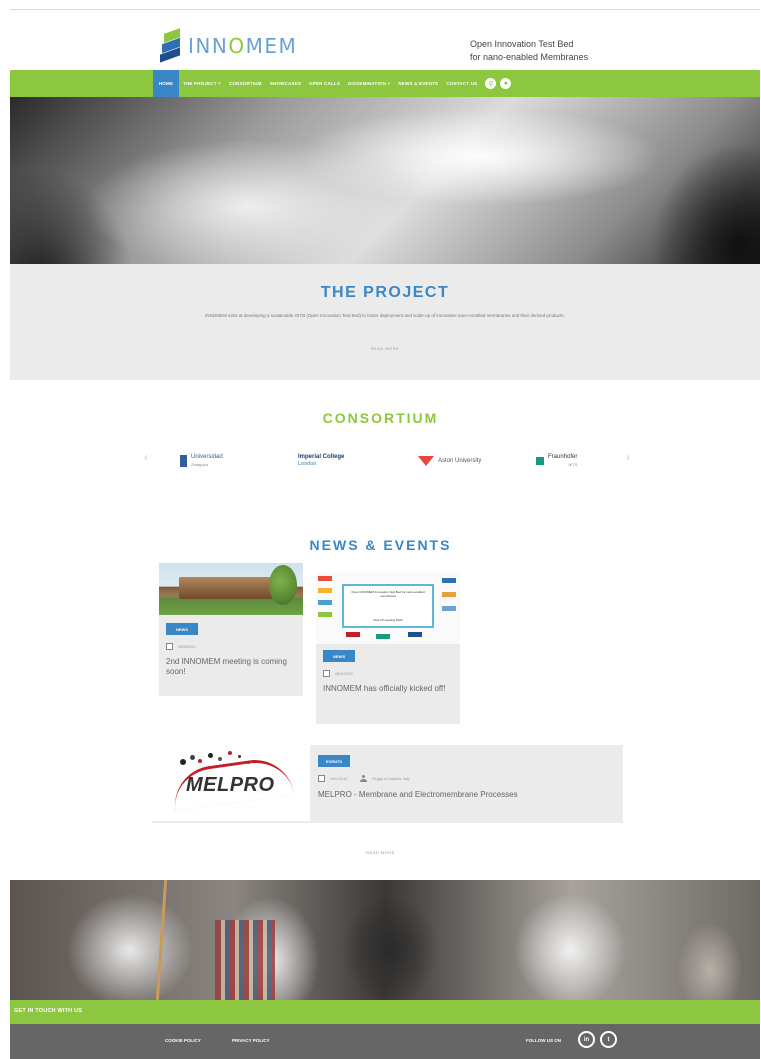 The width and height of the screenshot is (761, 1059). What do you see at coordinates (48, 1011) in the screenshot?
I see `get-in-touch-label: GET IN TOUCH WITH US` at bounding box center [48, 1011].